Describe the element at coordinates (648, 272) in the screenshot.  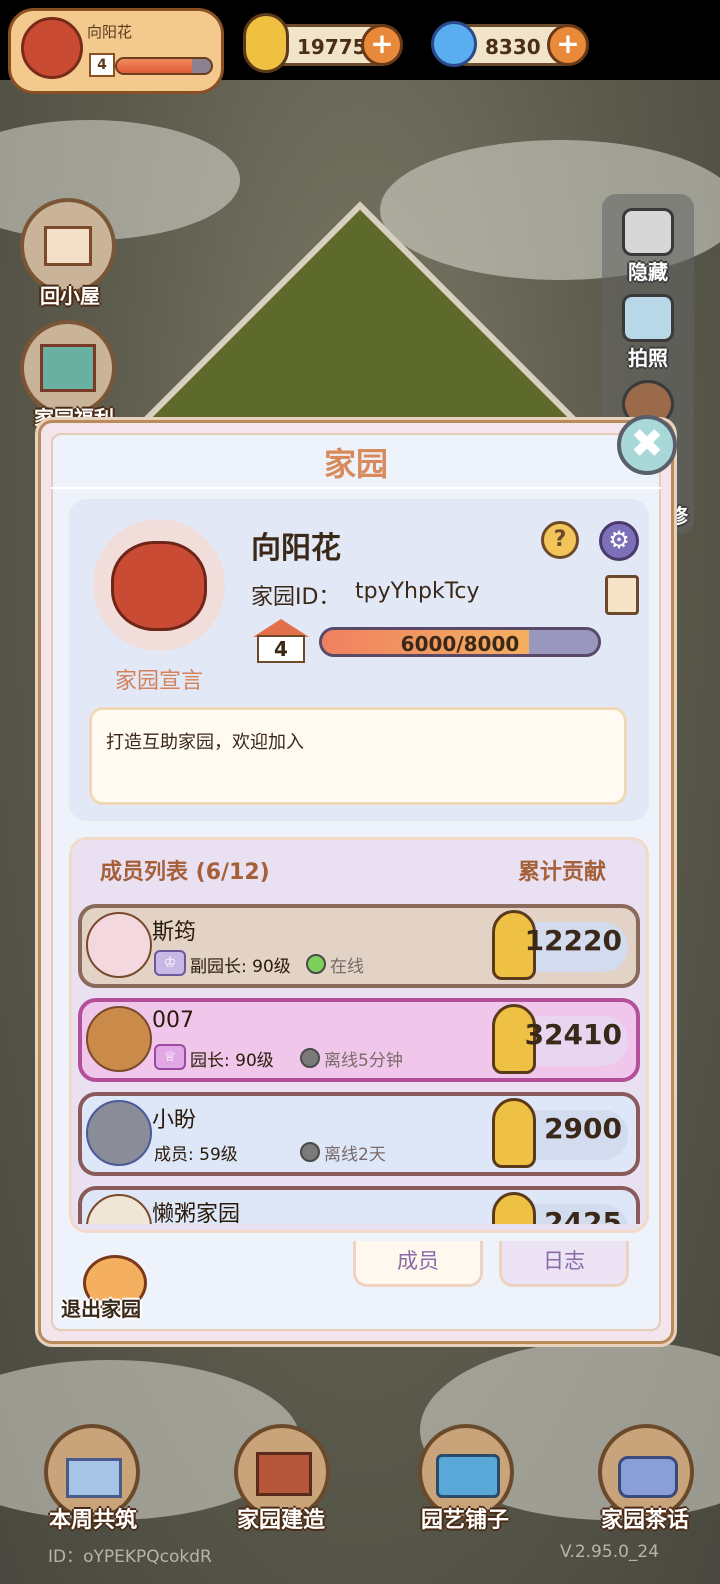
I see `hide-label: 隐藏` at that location.